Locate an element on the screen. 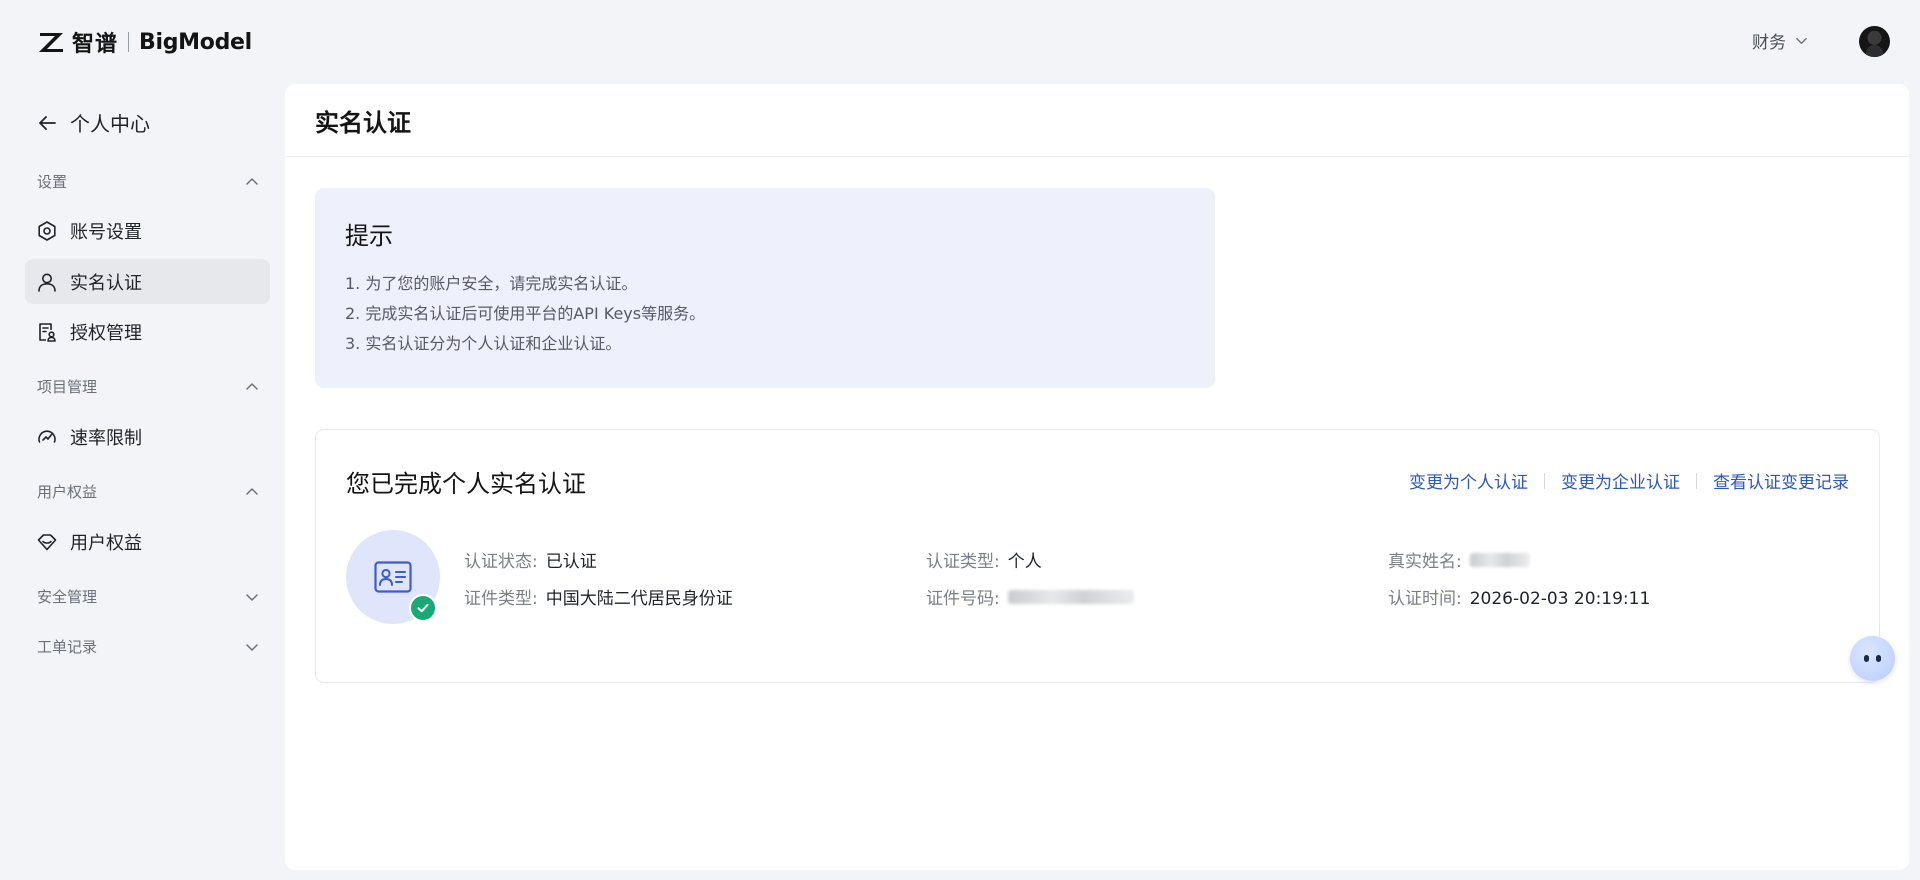 The image size is (1920, 880). sidebar-group-settings: 设置 is located at coordinates (148, 181).